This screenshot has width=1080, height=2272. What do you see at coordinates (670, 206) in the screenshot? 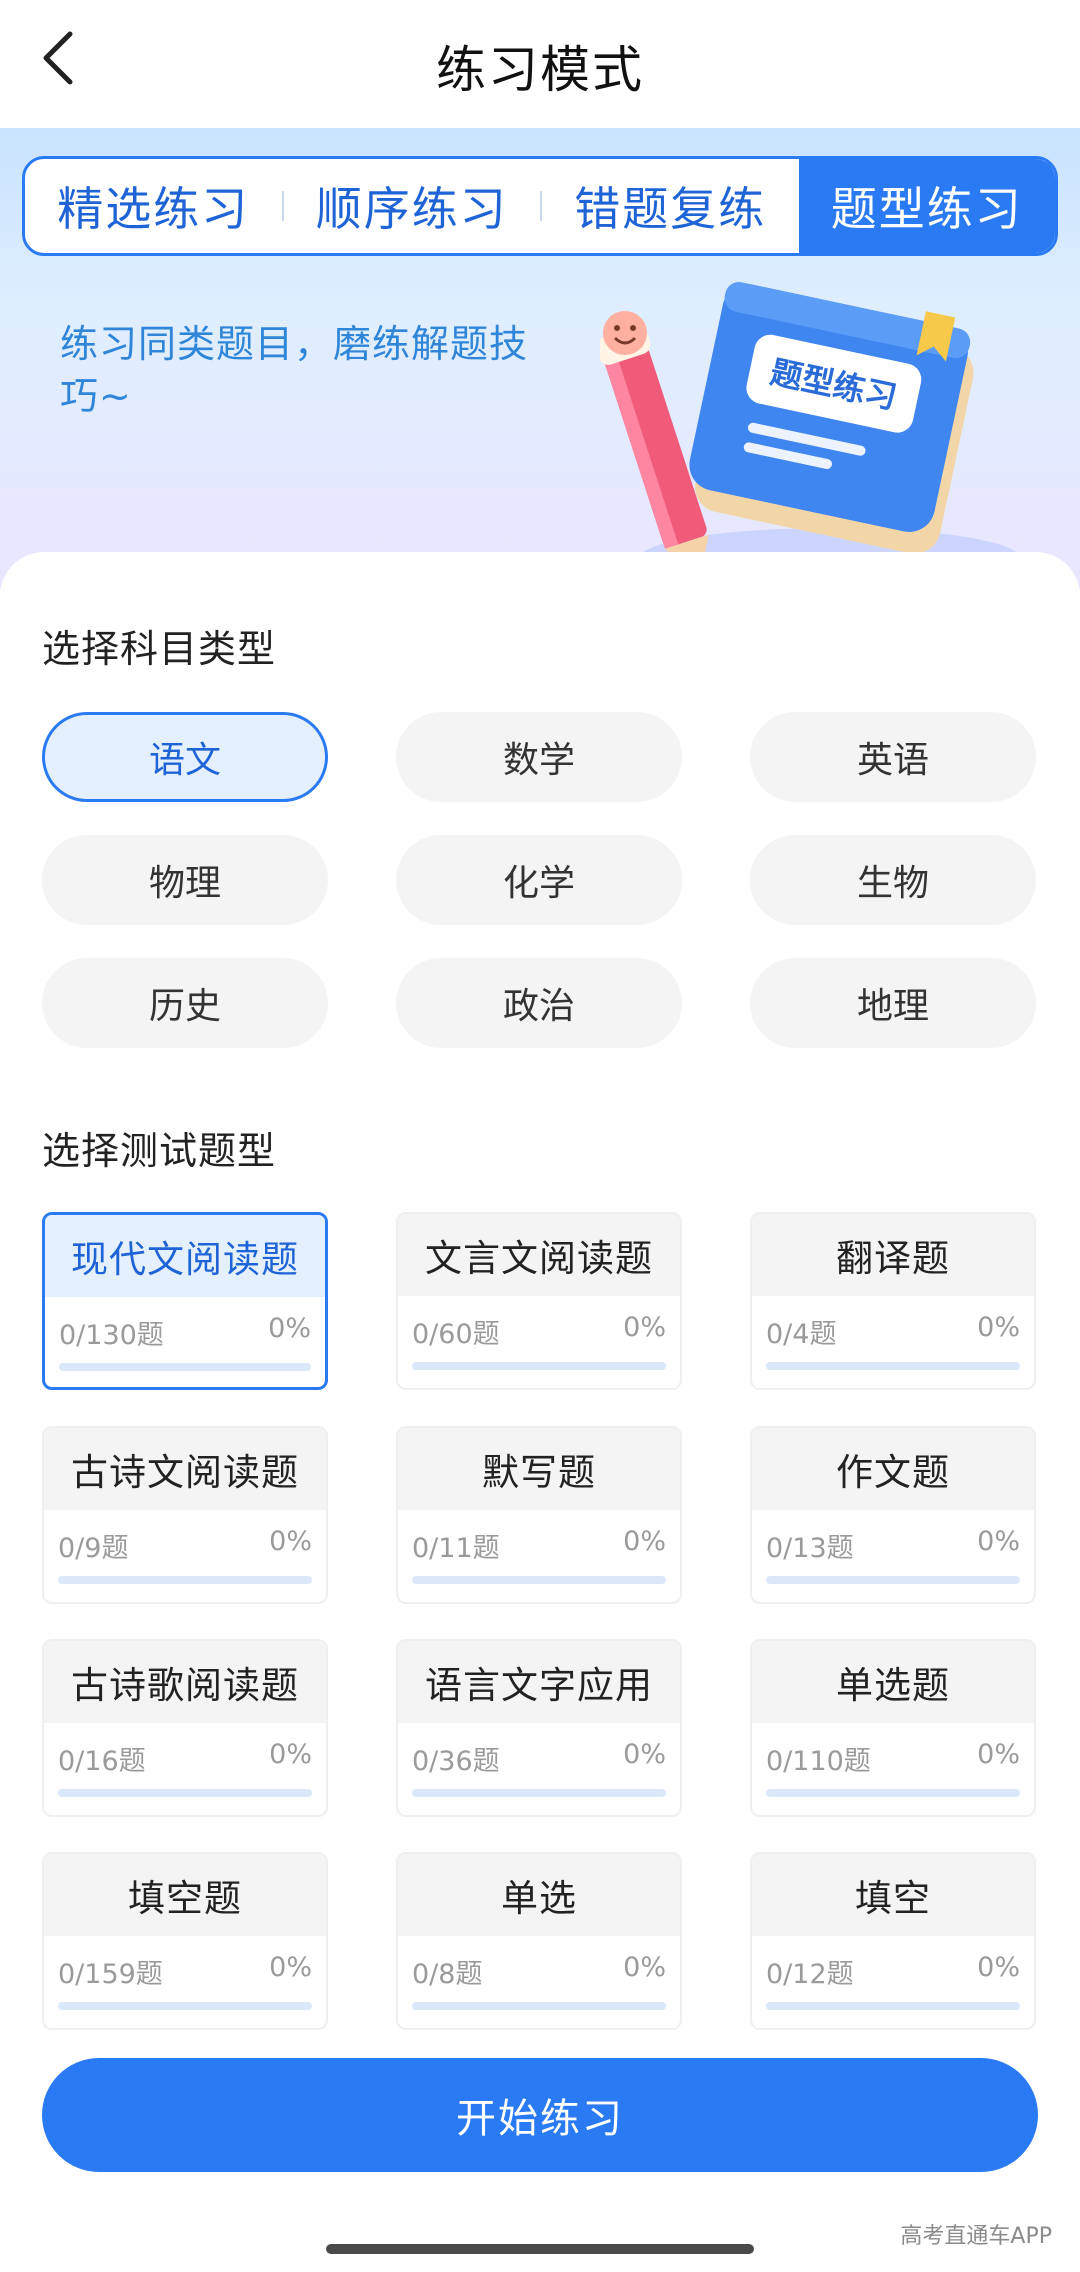
I see `tab-mistake-review: 错题复练` at bounding box center [670, 206].